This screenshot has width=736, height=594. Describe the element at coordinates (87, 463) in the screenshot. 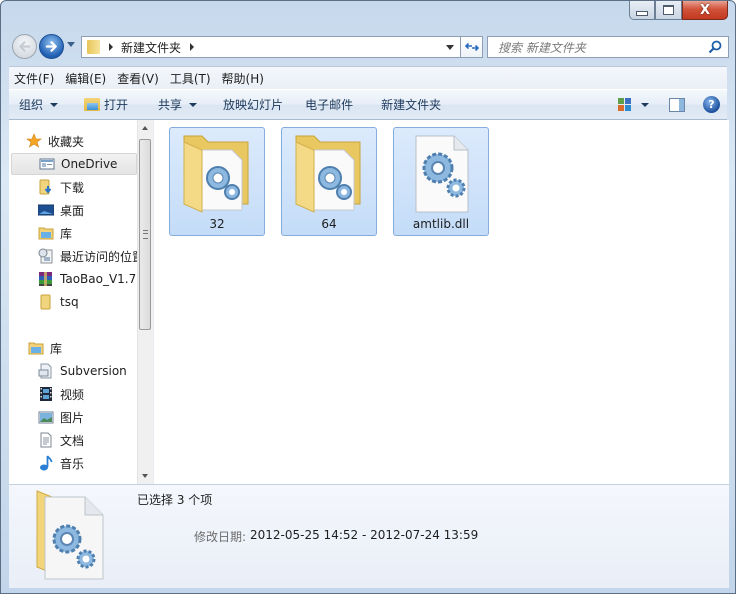

I see `nav-item-music: 音乐` at that location.